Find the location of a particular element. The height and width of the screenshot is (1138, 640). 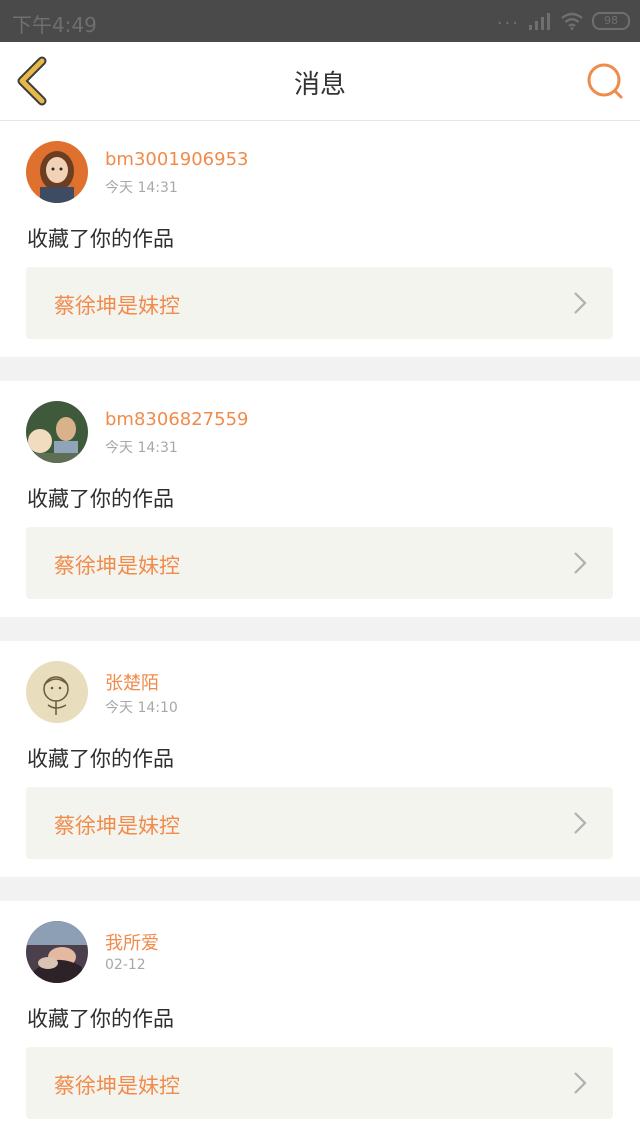

search-icon is located at coordinates (605, 81).